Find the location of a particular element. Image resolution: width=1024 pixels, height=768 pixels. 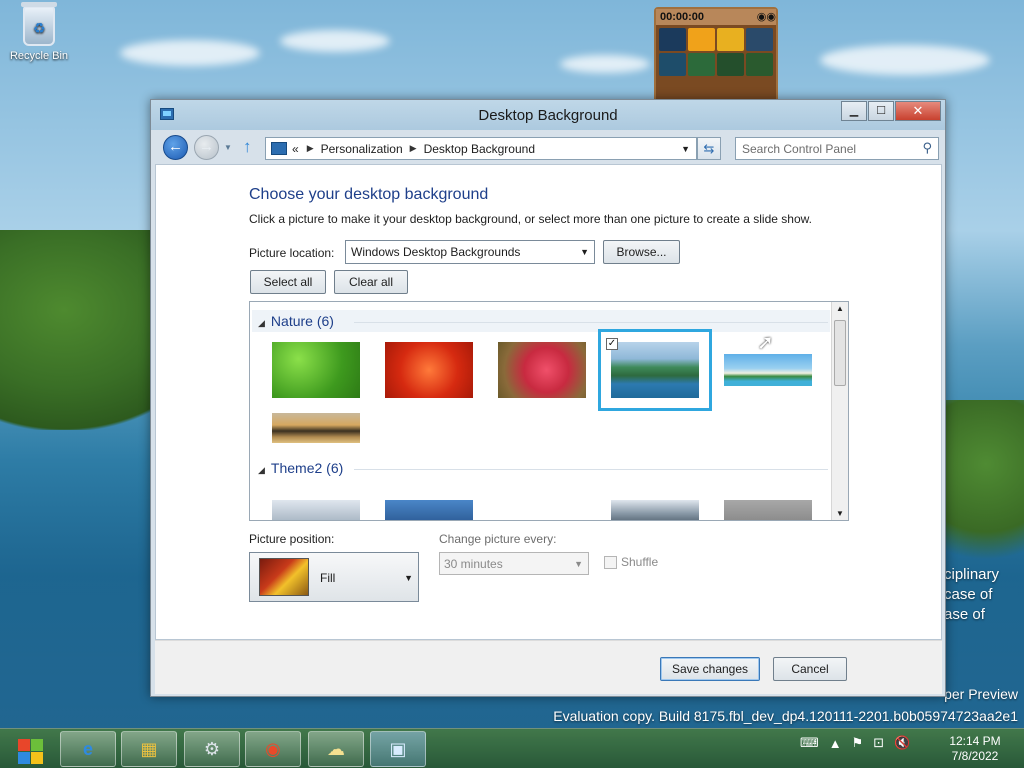

file-explorer-icon: ▦ is located at coordinates (149, 749).